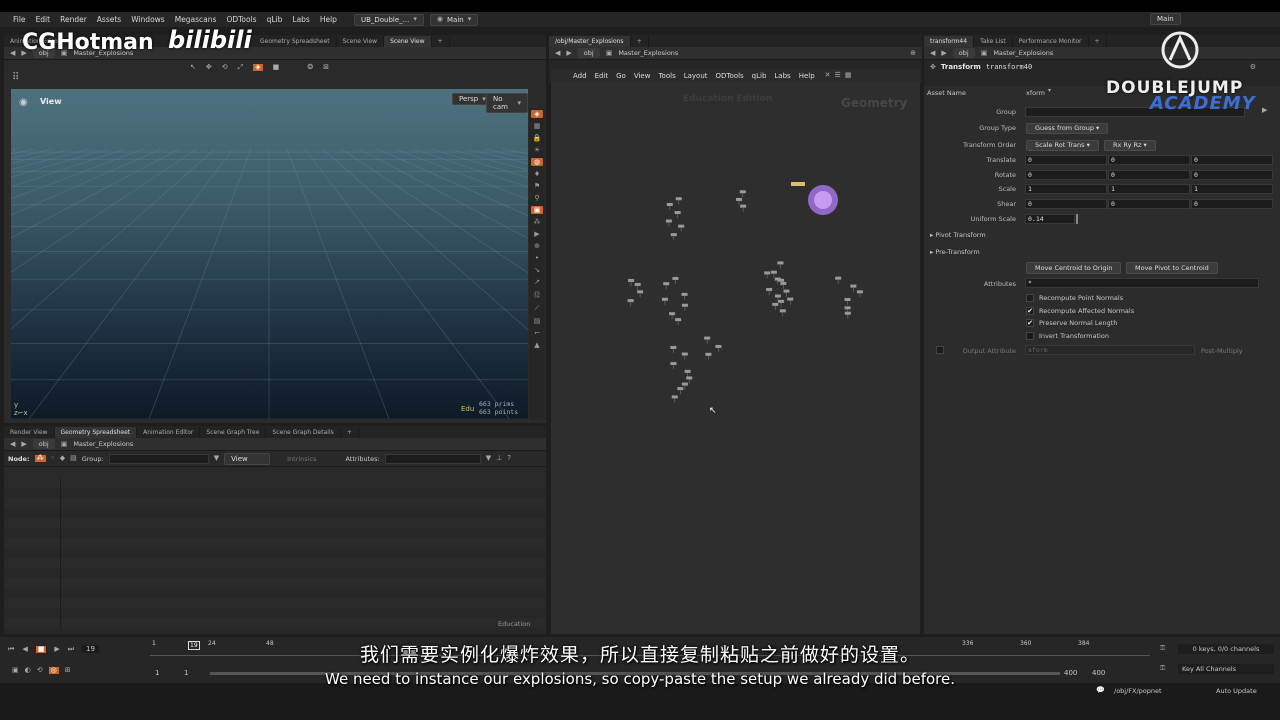  What do you see at coordinates (536, 234) in the screenshot?
I see `camera-tool-icon: ▶` at bounding box center [536, 234].